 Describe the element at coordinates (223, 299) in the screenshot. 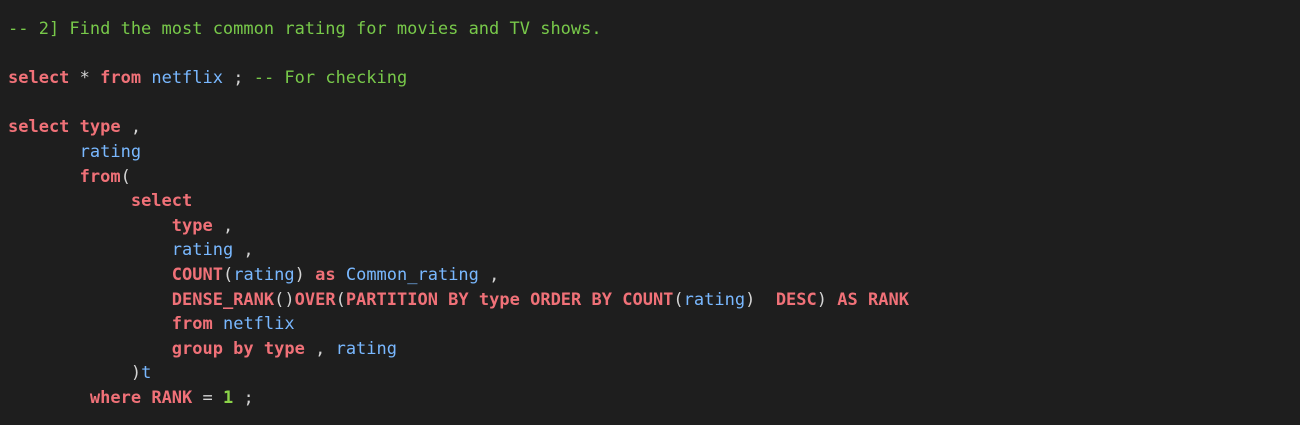

I see `code-keyword: DENSE_RANK` at that location.